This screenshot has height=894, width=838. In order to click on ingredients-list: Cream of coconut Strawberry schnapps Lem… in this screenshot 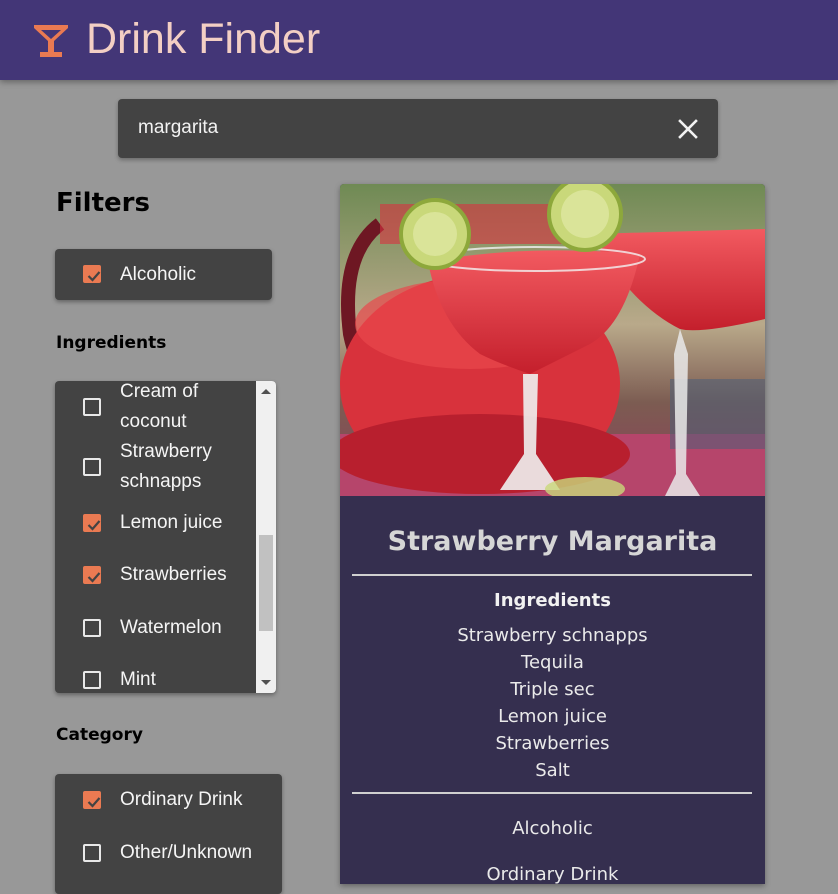, I will do `click(165, 537)`.